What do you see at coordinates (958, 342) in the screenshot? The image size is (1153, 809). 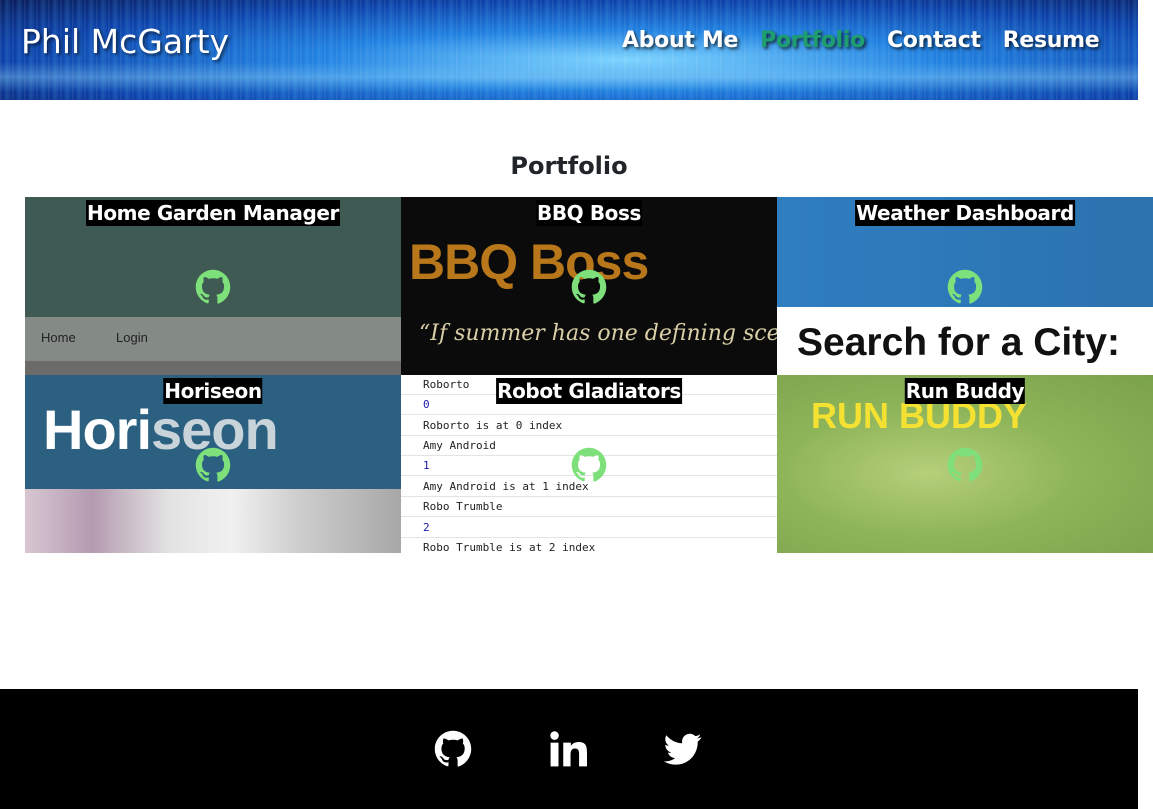 I see `preview-heading: Search for a City:` at bounding box center [958, 342].